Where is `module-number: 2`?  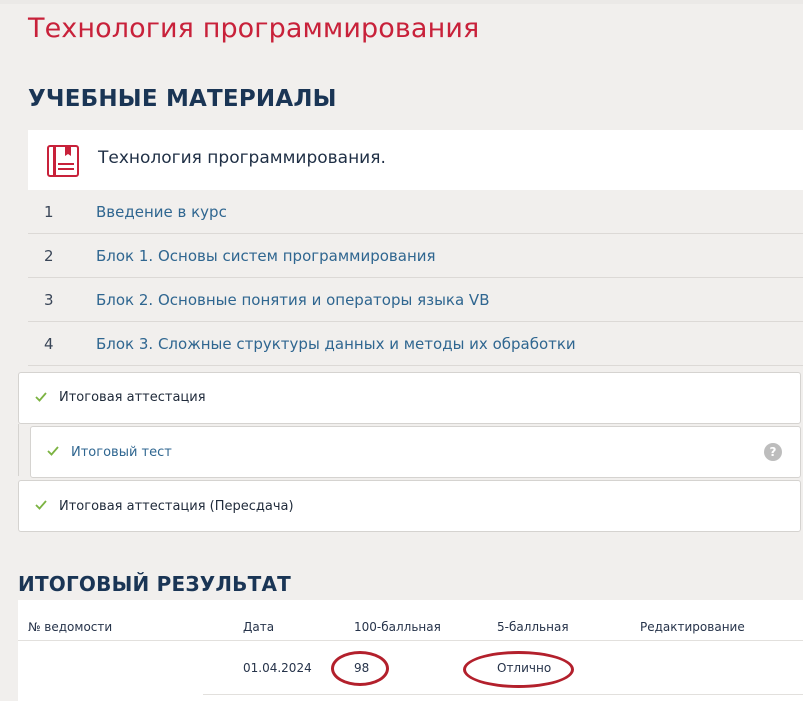
module-number: 2 is located at coordinates (49, 256).